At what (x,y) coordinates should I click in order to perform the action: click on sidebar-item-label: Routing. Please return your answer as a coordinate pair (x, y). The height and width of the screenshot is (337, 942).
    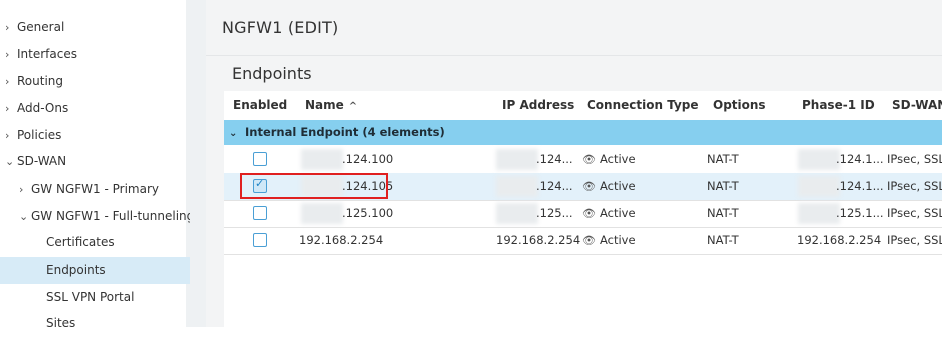
    Looking at the image, I should click on (40, 81).